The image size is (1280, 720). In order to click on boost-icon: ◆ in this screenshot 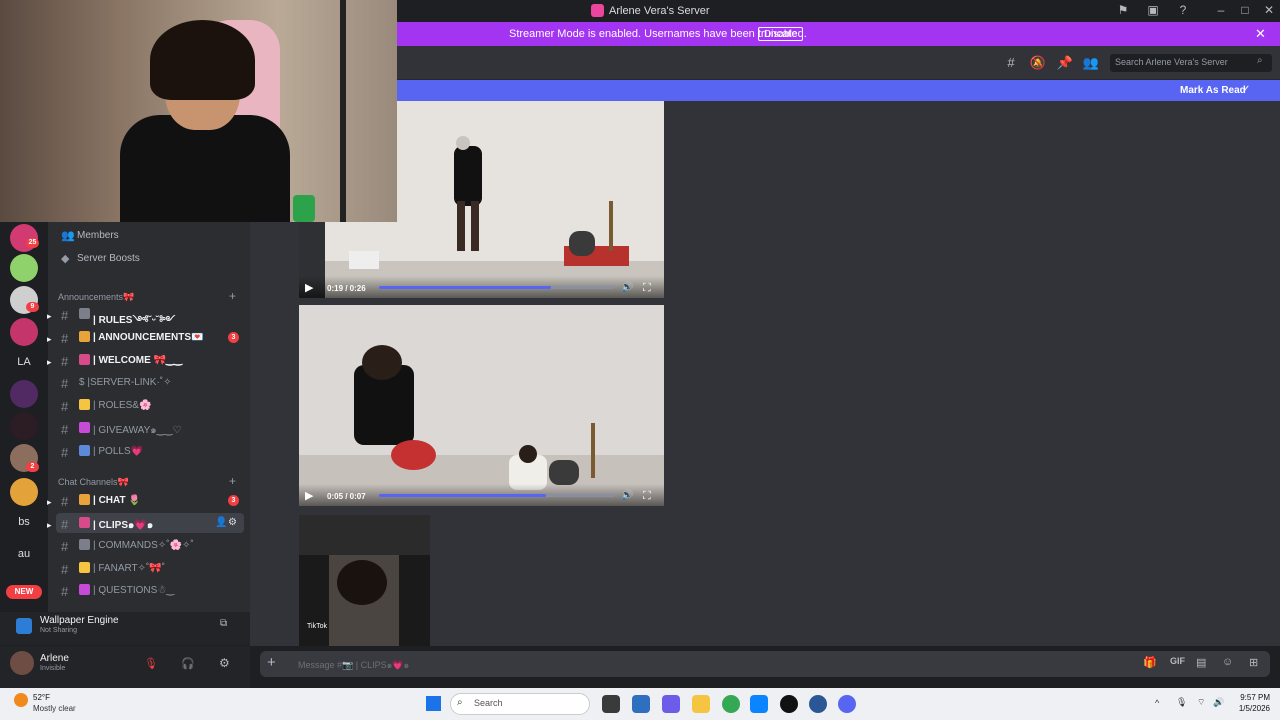, I will do `click(65, 259)`.